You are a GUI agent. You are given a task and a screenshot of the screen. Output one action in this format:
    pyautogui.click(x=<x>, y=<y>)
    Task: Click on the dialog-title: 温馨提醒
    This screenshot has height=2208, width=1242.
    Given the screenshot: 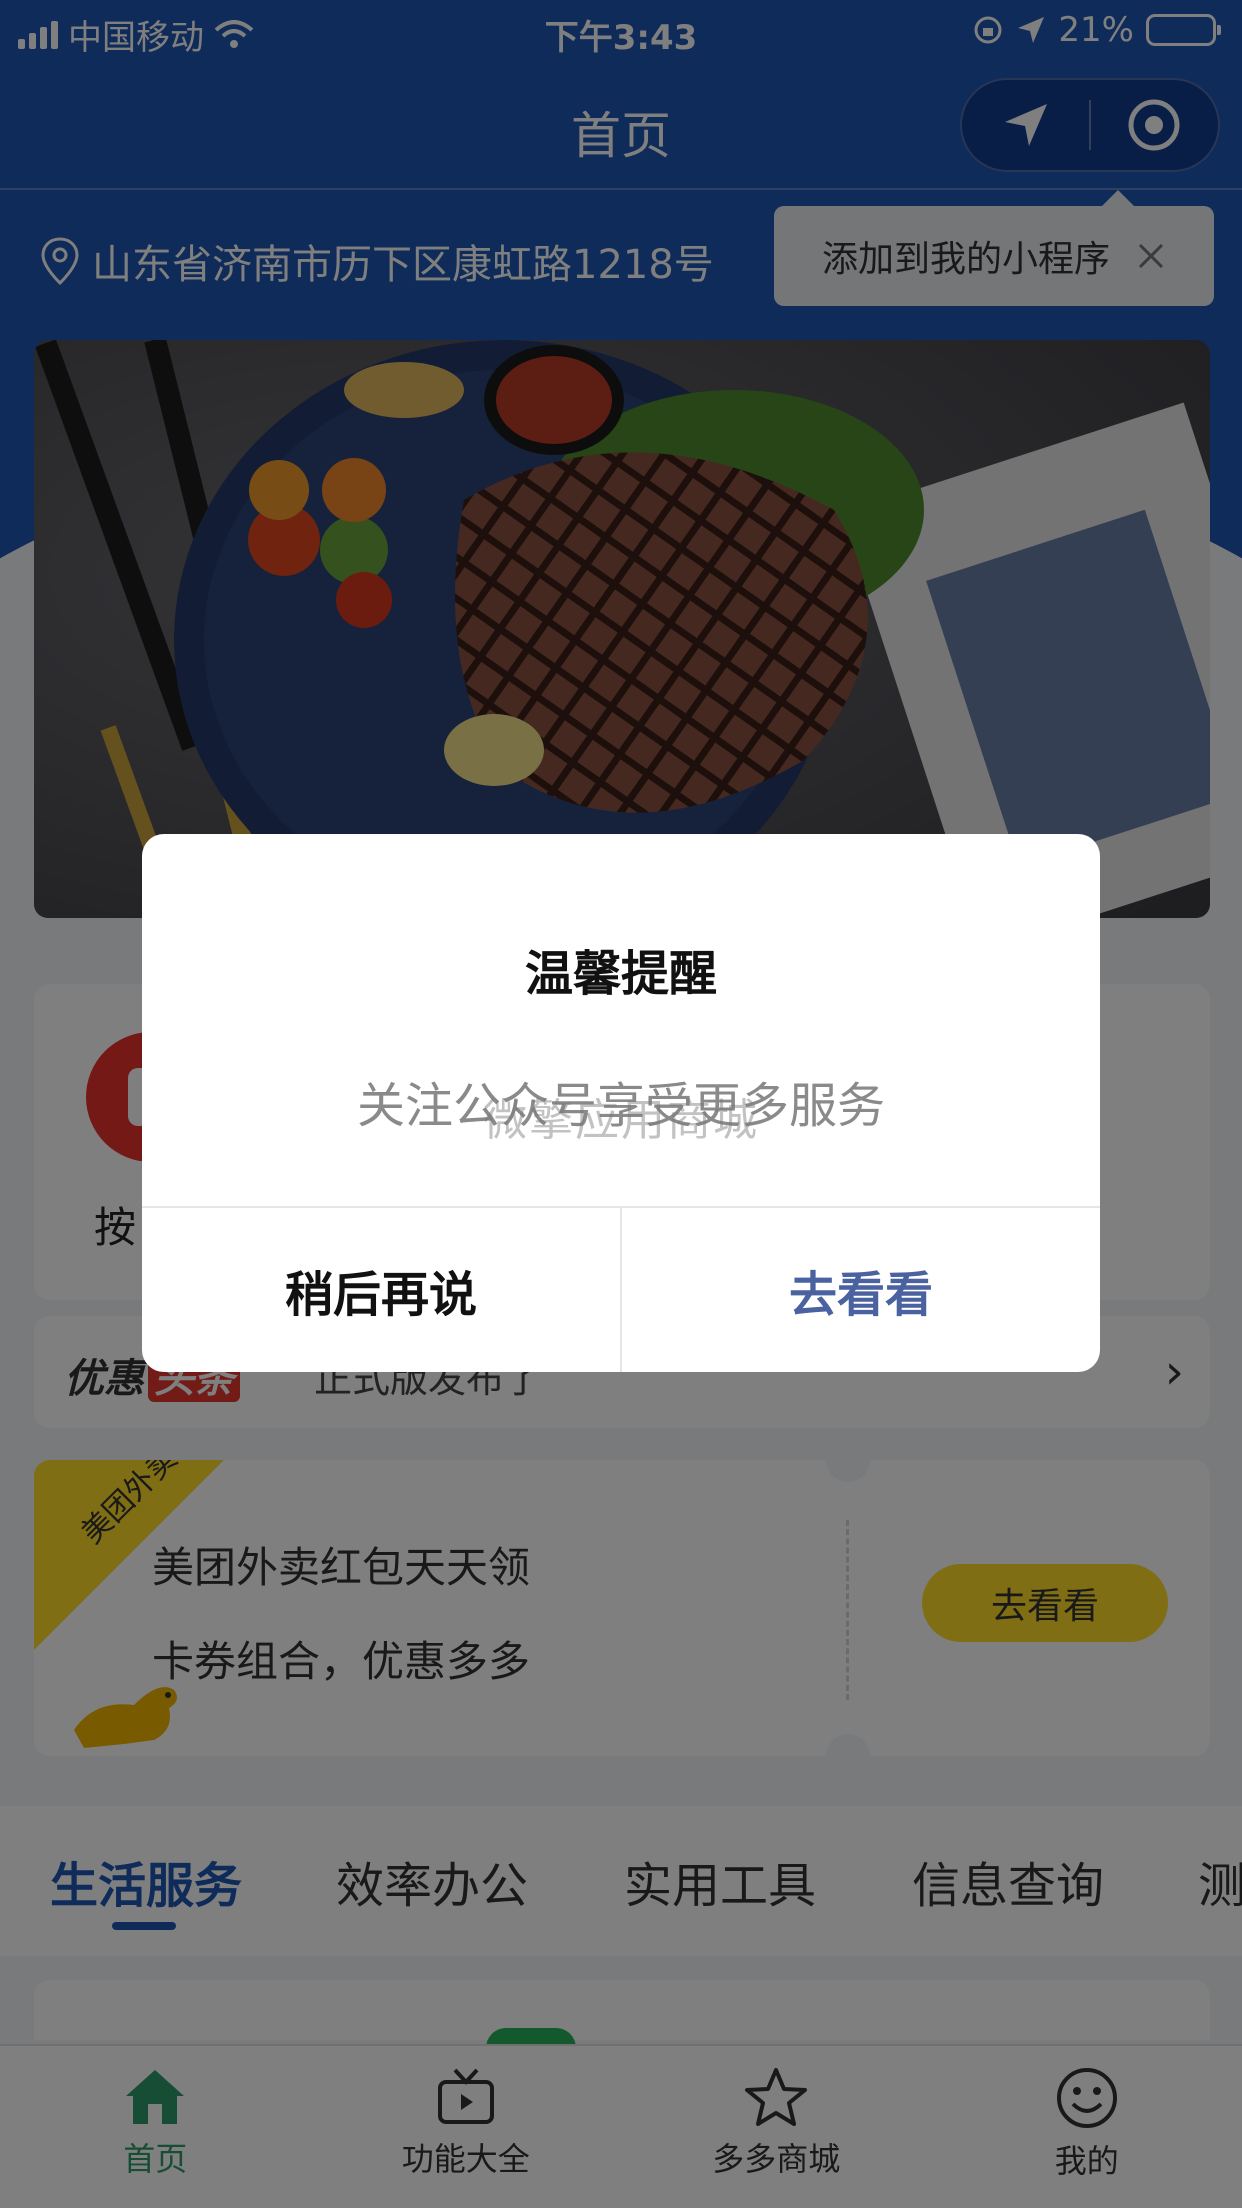 What is the action you would take?
    pyautogui.click(x=620, y=974)
    